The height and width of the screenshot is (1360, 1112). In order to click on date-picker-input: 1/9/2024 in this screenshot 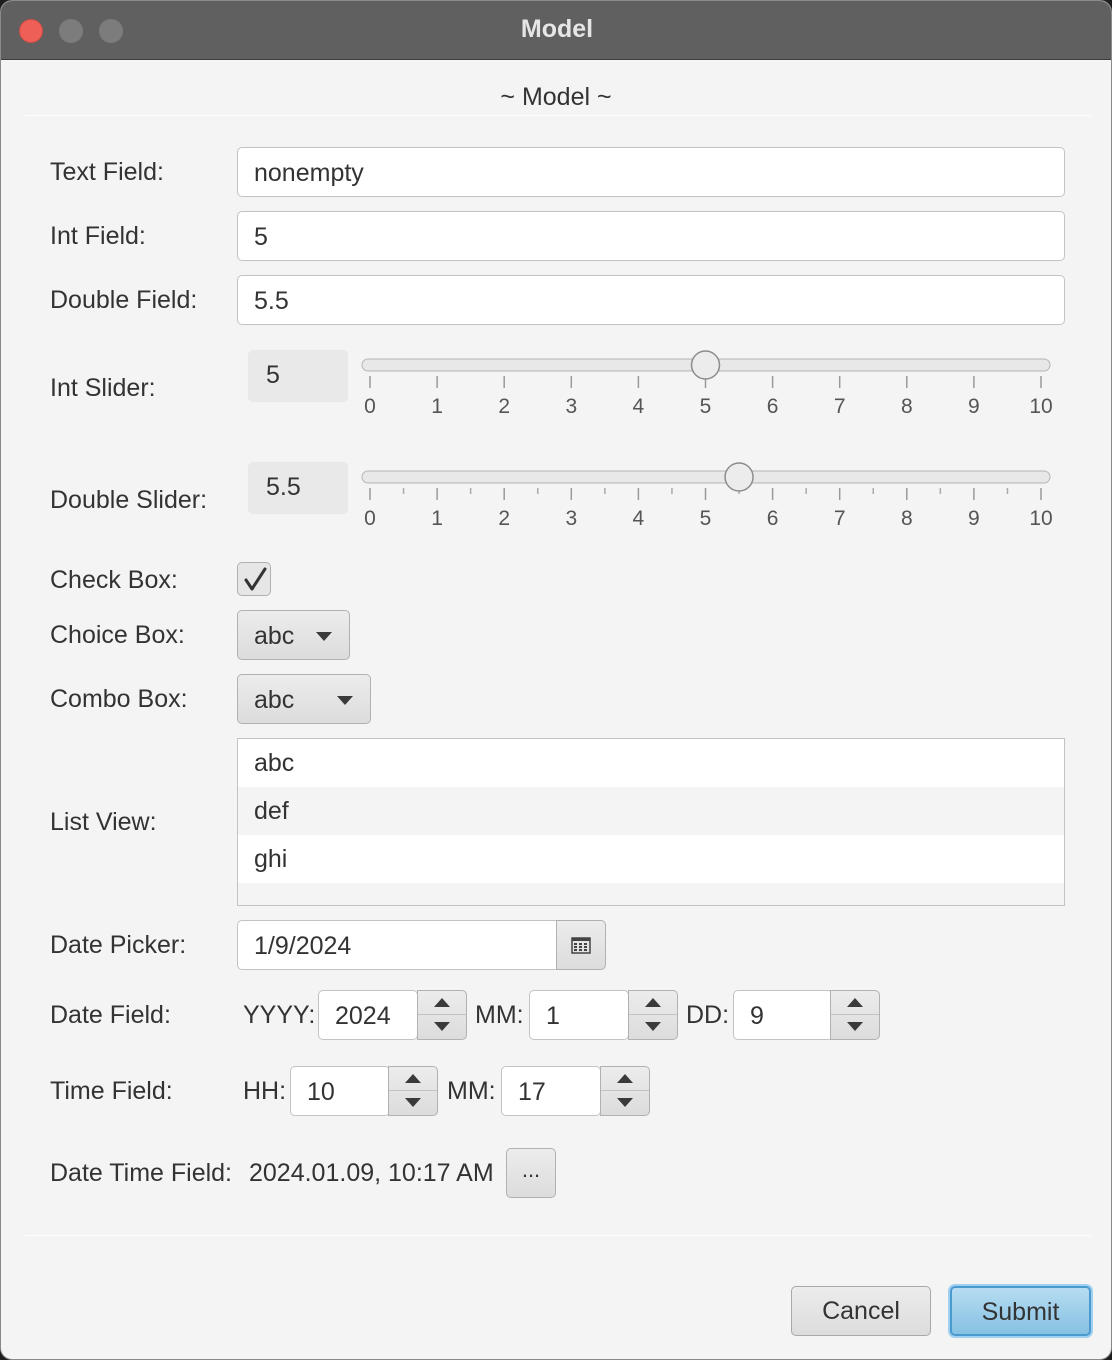, I will do `click(397, 945)`.